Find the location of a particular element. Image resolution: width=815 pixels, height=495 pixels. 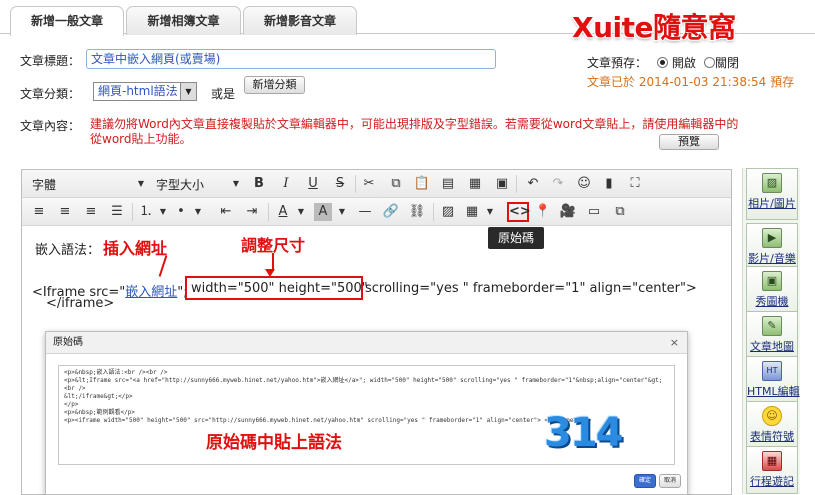

content-label: 文章內容： is located at coordinates (50, 126).